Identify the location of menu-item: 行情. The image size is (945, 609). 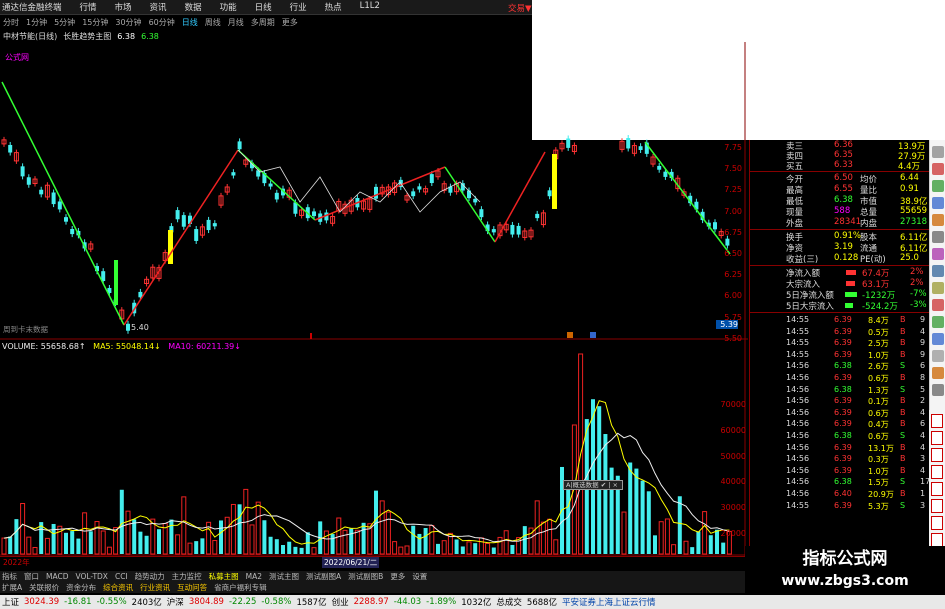
(88, 7).